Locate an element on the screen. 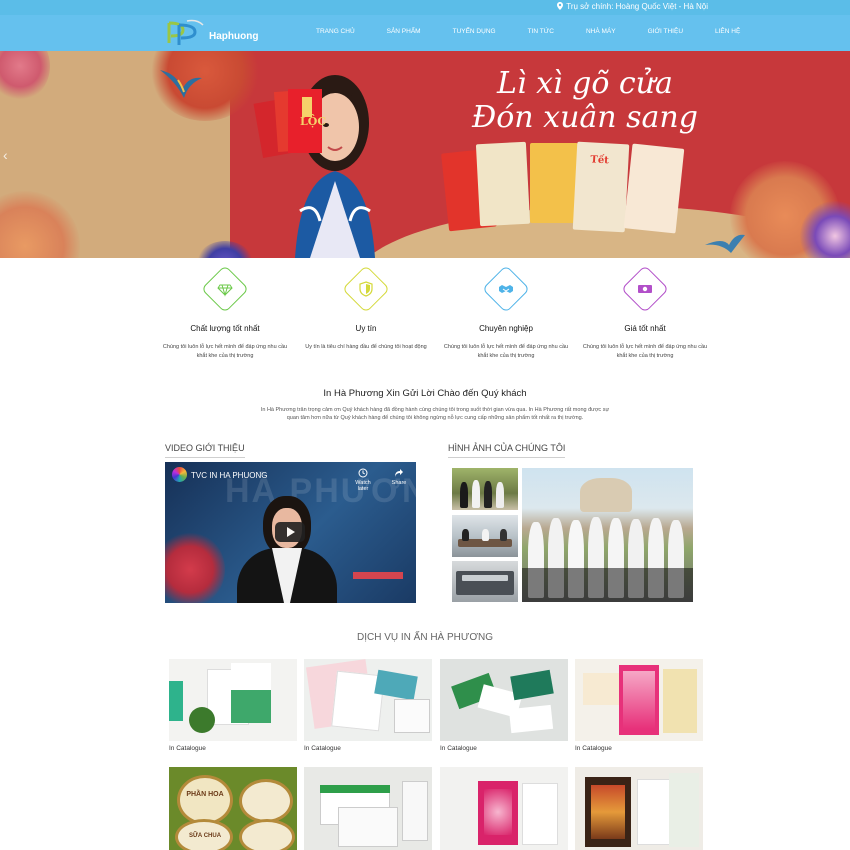  nav-recruitment: TUYỂN DỤNG is located at coordinates (474, 33).